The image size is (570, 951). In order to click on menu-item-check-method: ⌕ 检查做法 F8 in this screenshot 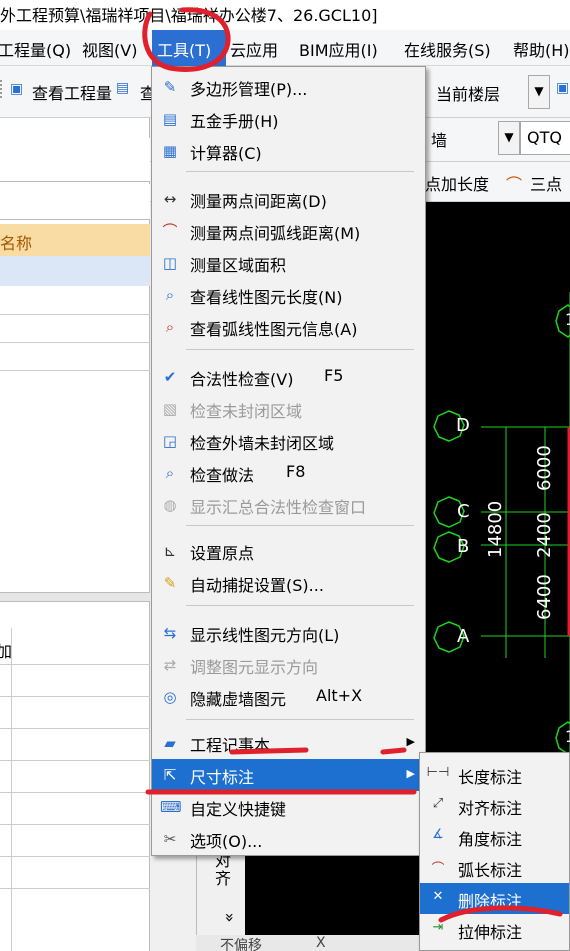, I will do `click(288, 473)`.